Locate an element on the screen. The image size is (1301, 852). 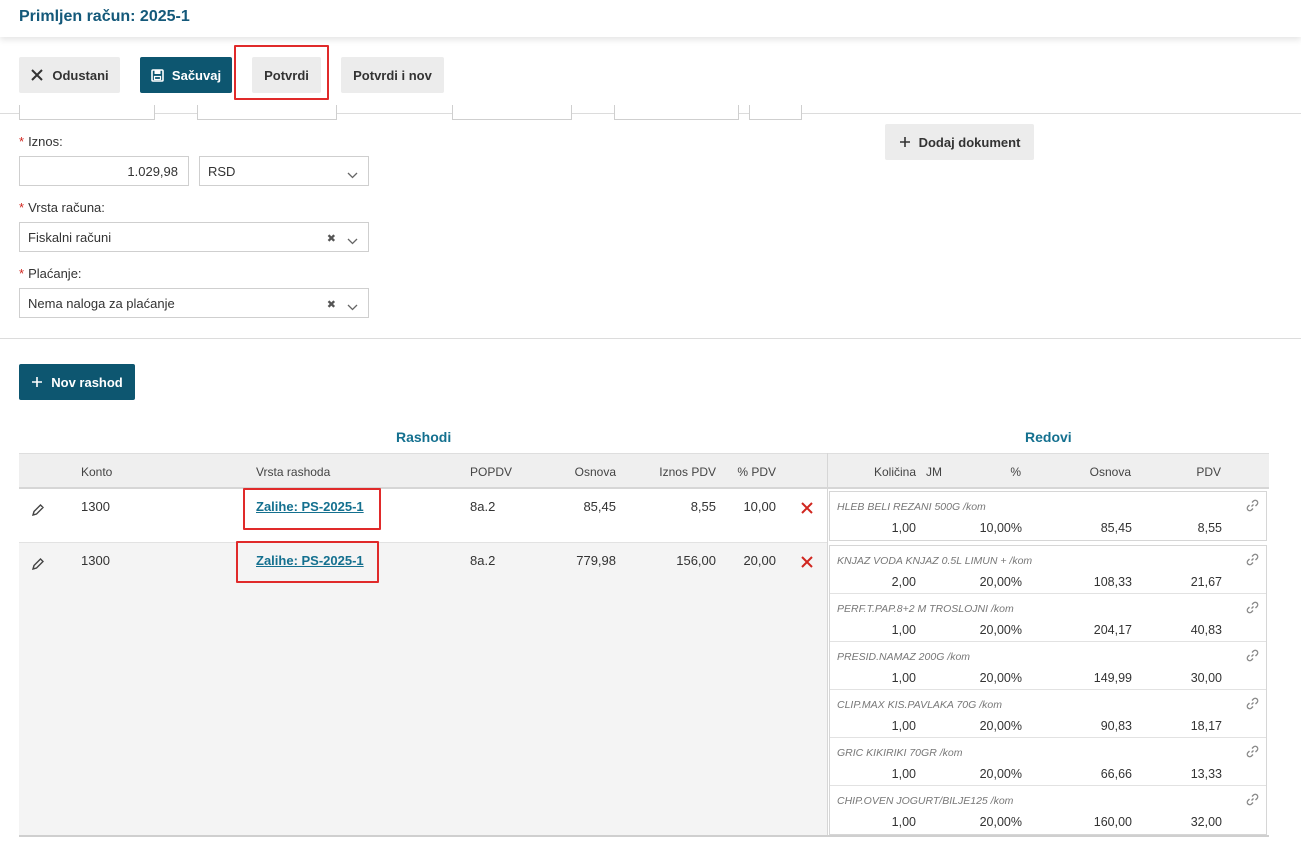
item-name: PERF.T.PAP.8+2 M TROSLOJNI /kom is located at coordinates (925, 609).